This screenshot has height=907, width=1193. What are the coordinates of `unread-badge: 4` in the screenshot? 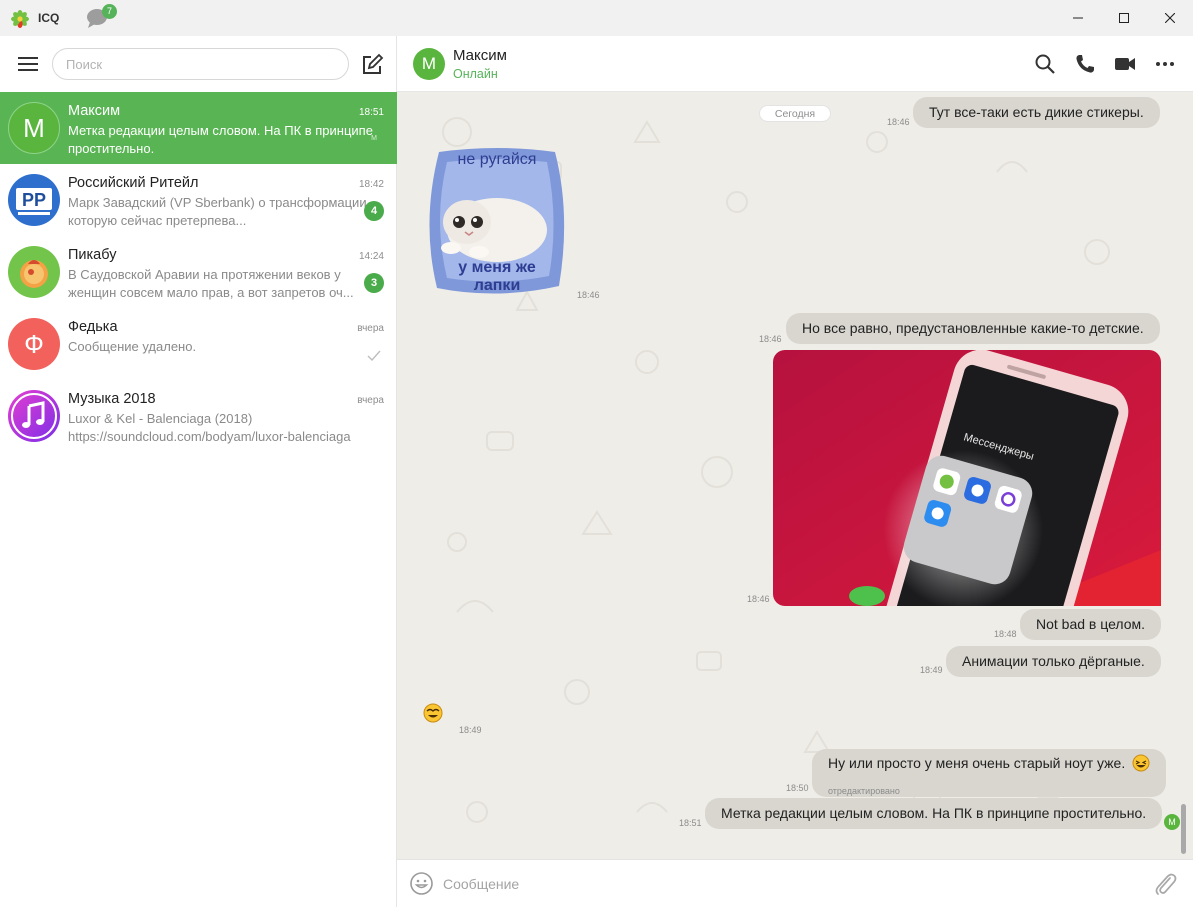 It's located at (374, 211).